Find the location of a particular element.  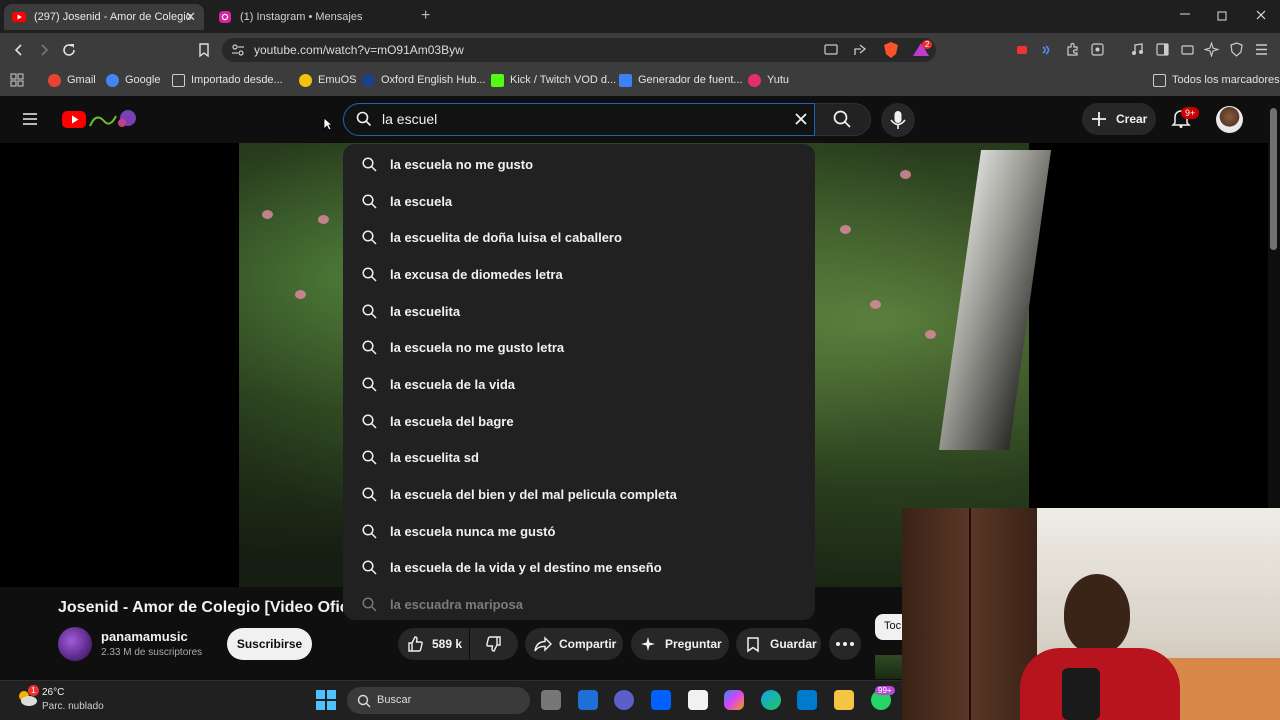

teams-icon is located at coordinates (624, 700).